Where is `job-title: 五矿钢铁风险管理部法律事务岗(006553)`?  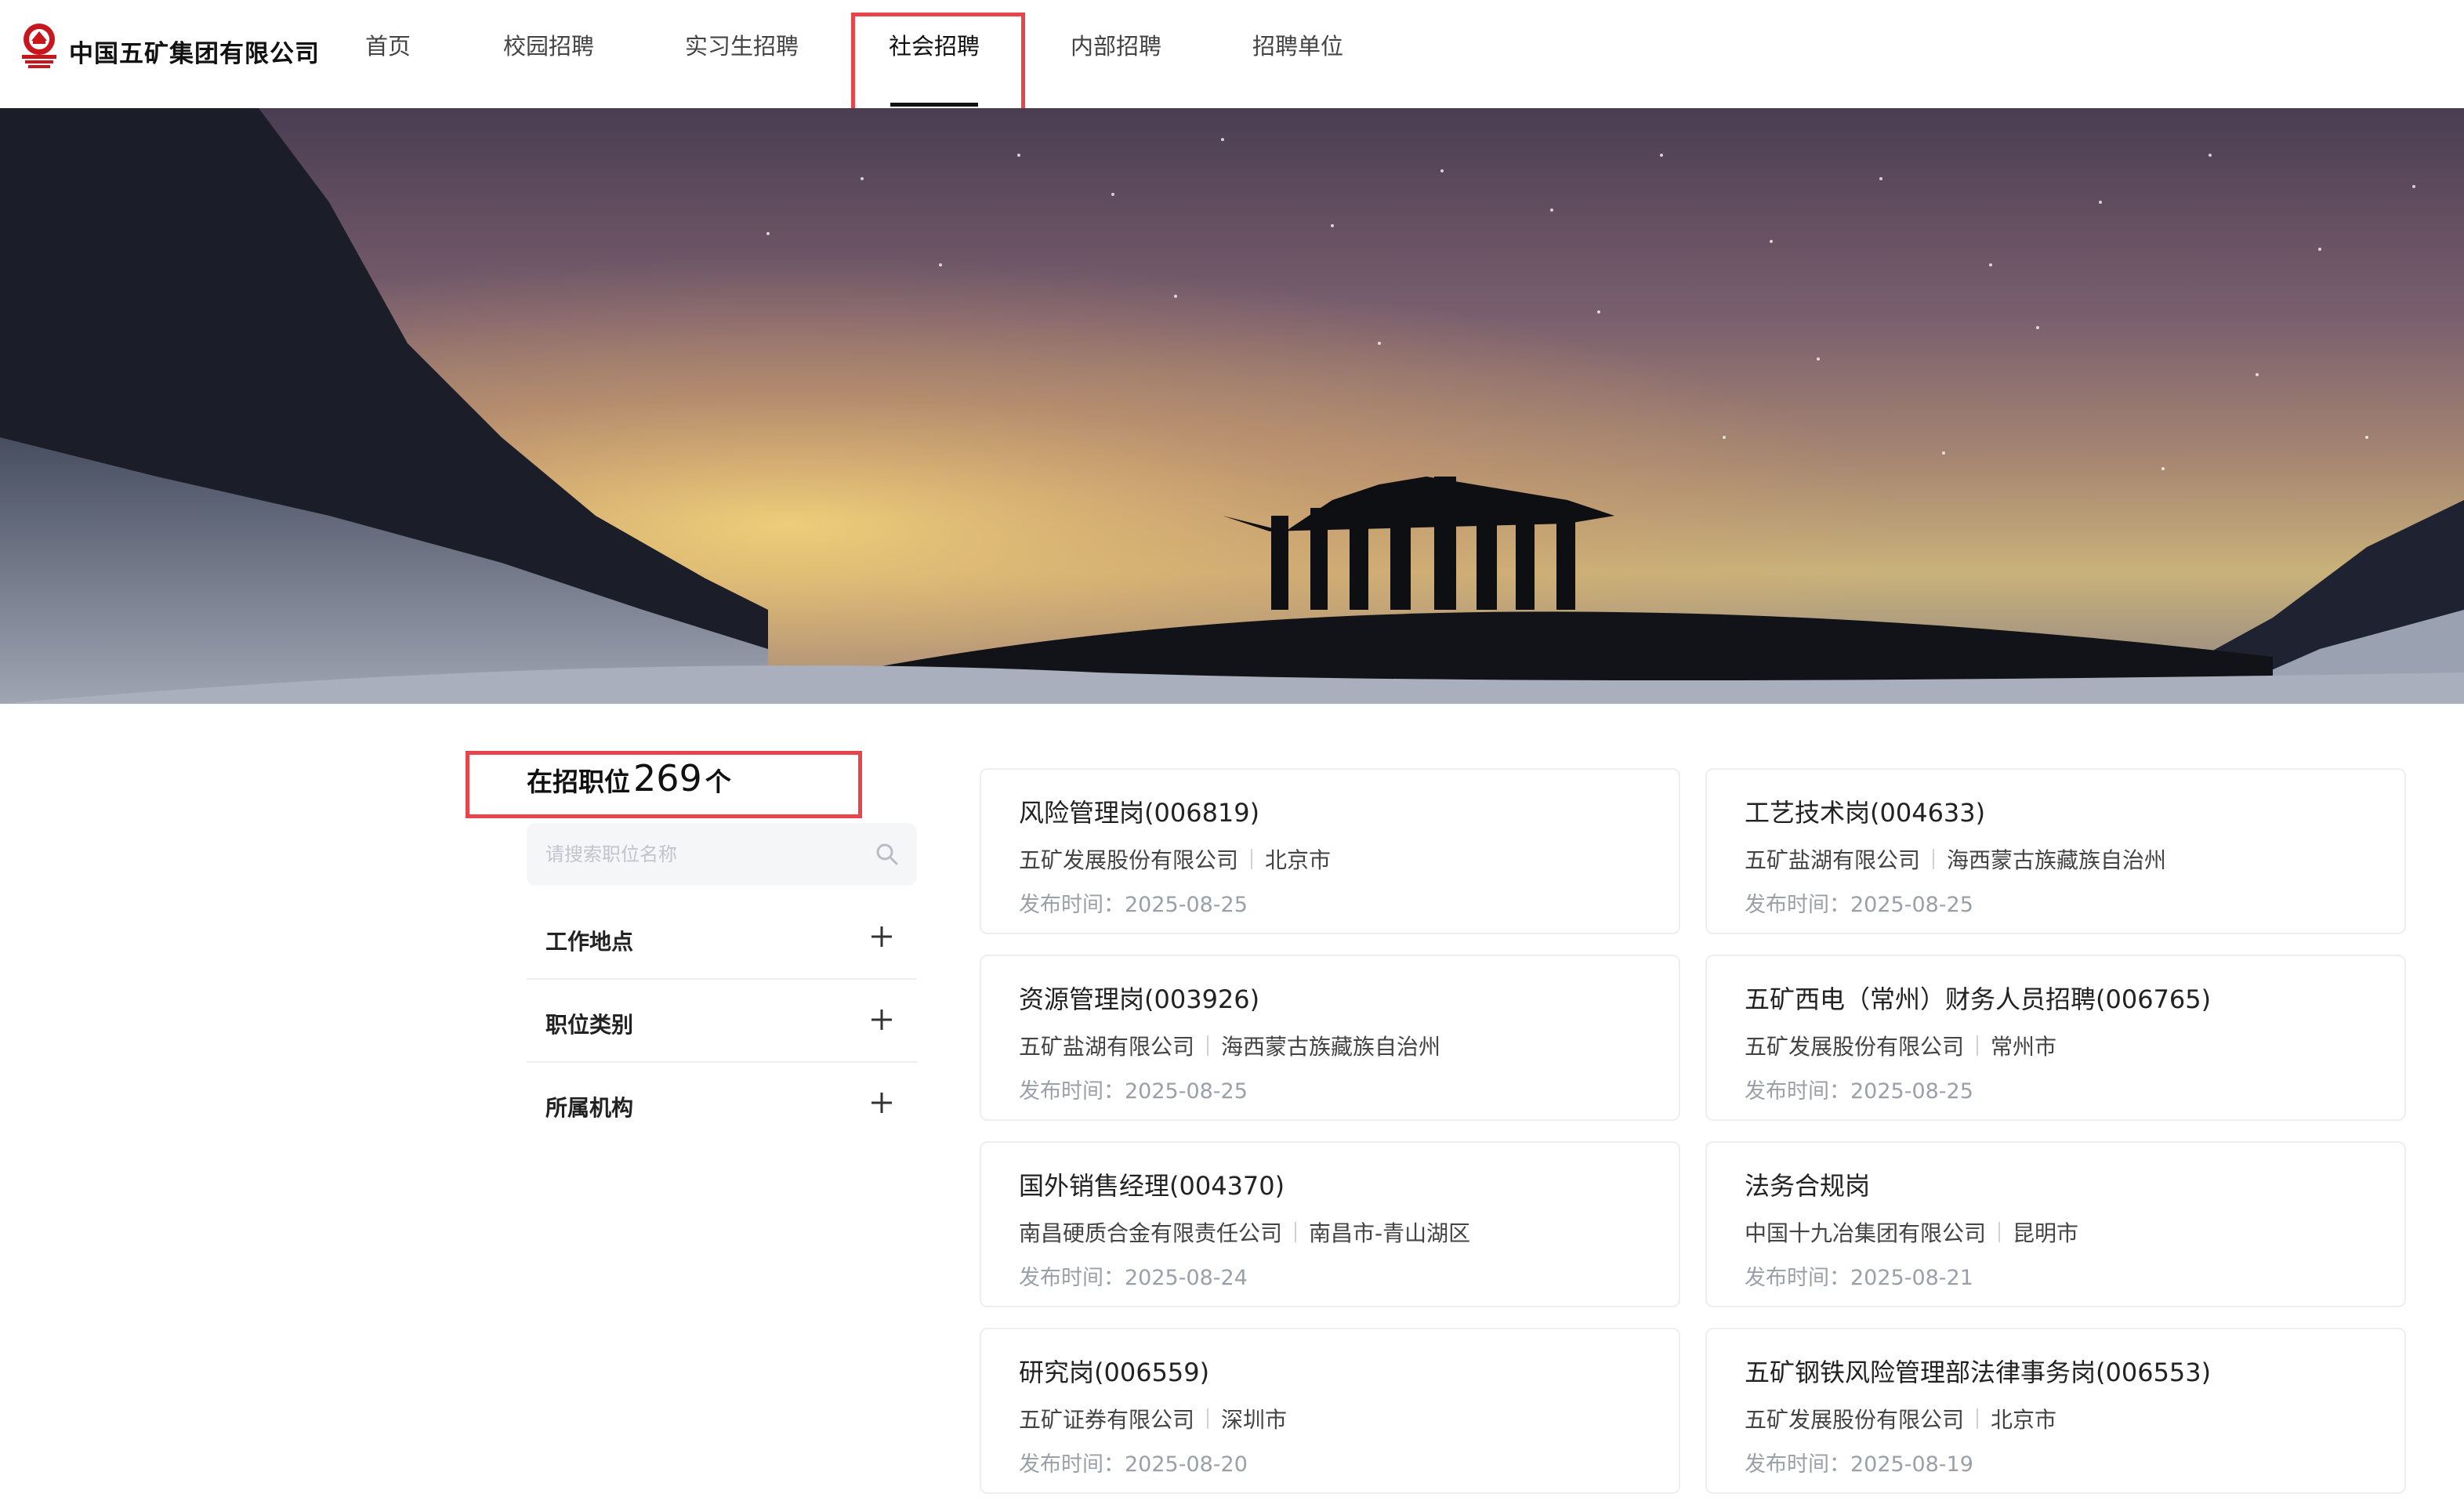
job-title: 五矿钢铁风险管理部法律事务岗(006553) is located at coordinates (1978, 1372).